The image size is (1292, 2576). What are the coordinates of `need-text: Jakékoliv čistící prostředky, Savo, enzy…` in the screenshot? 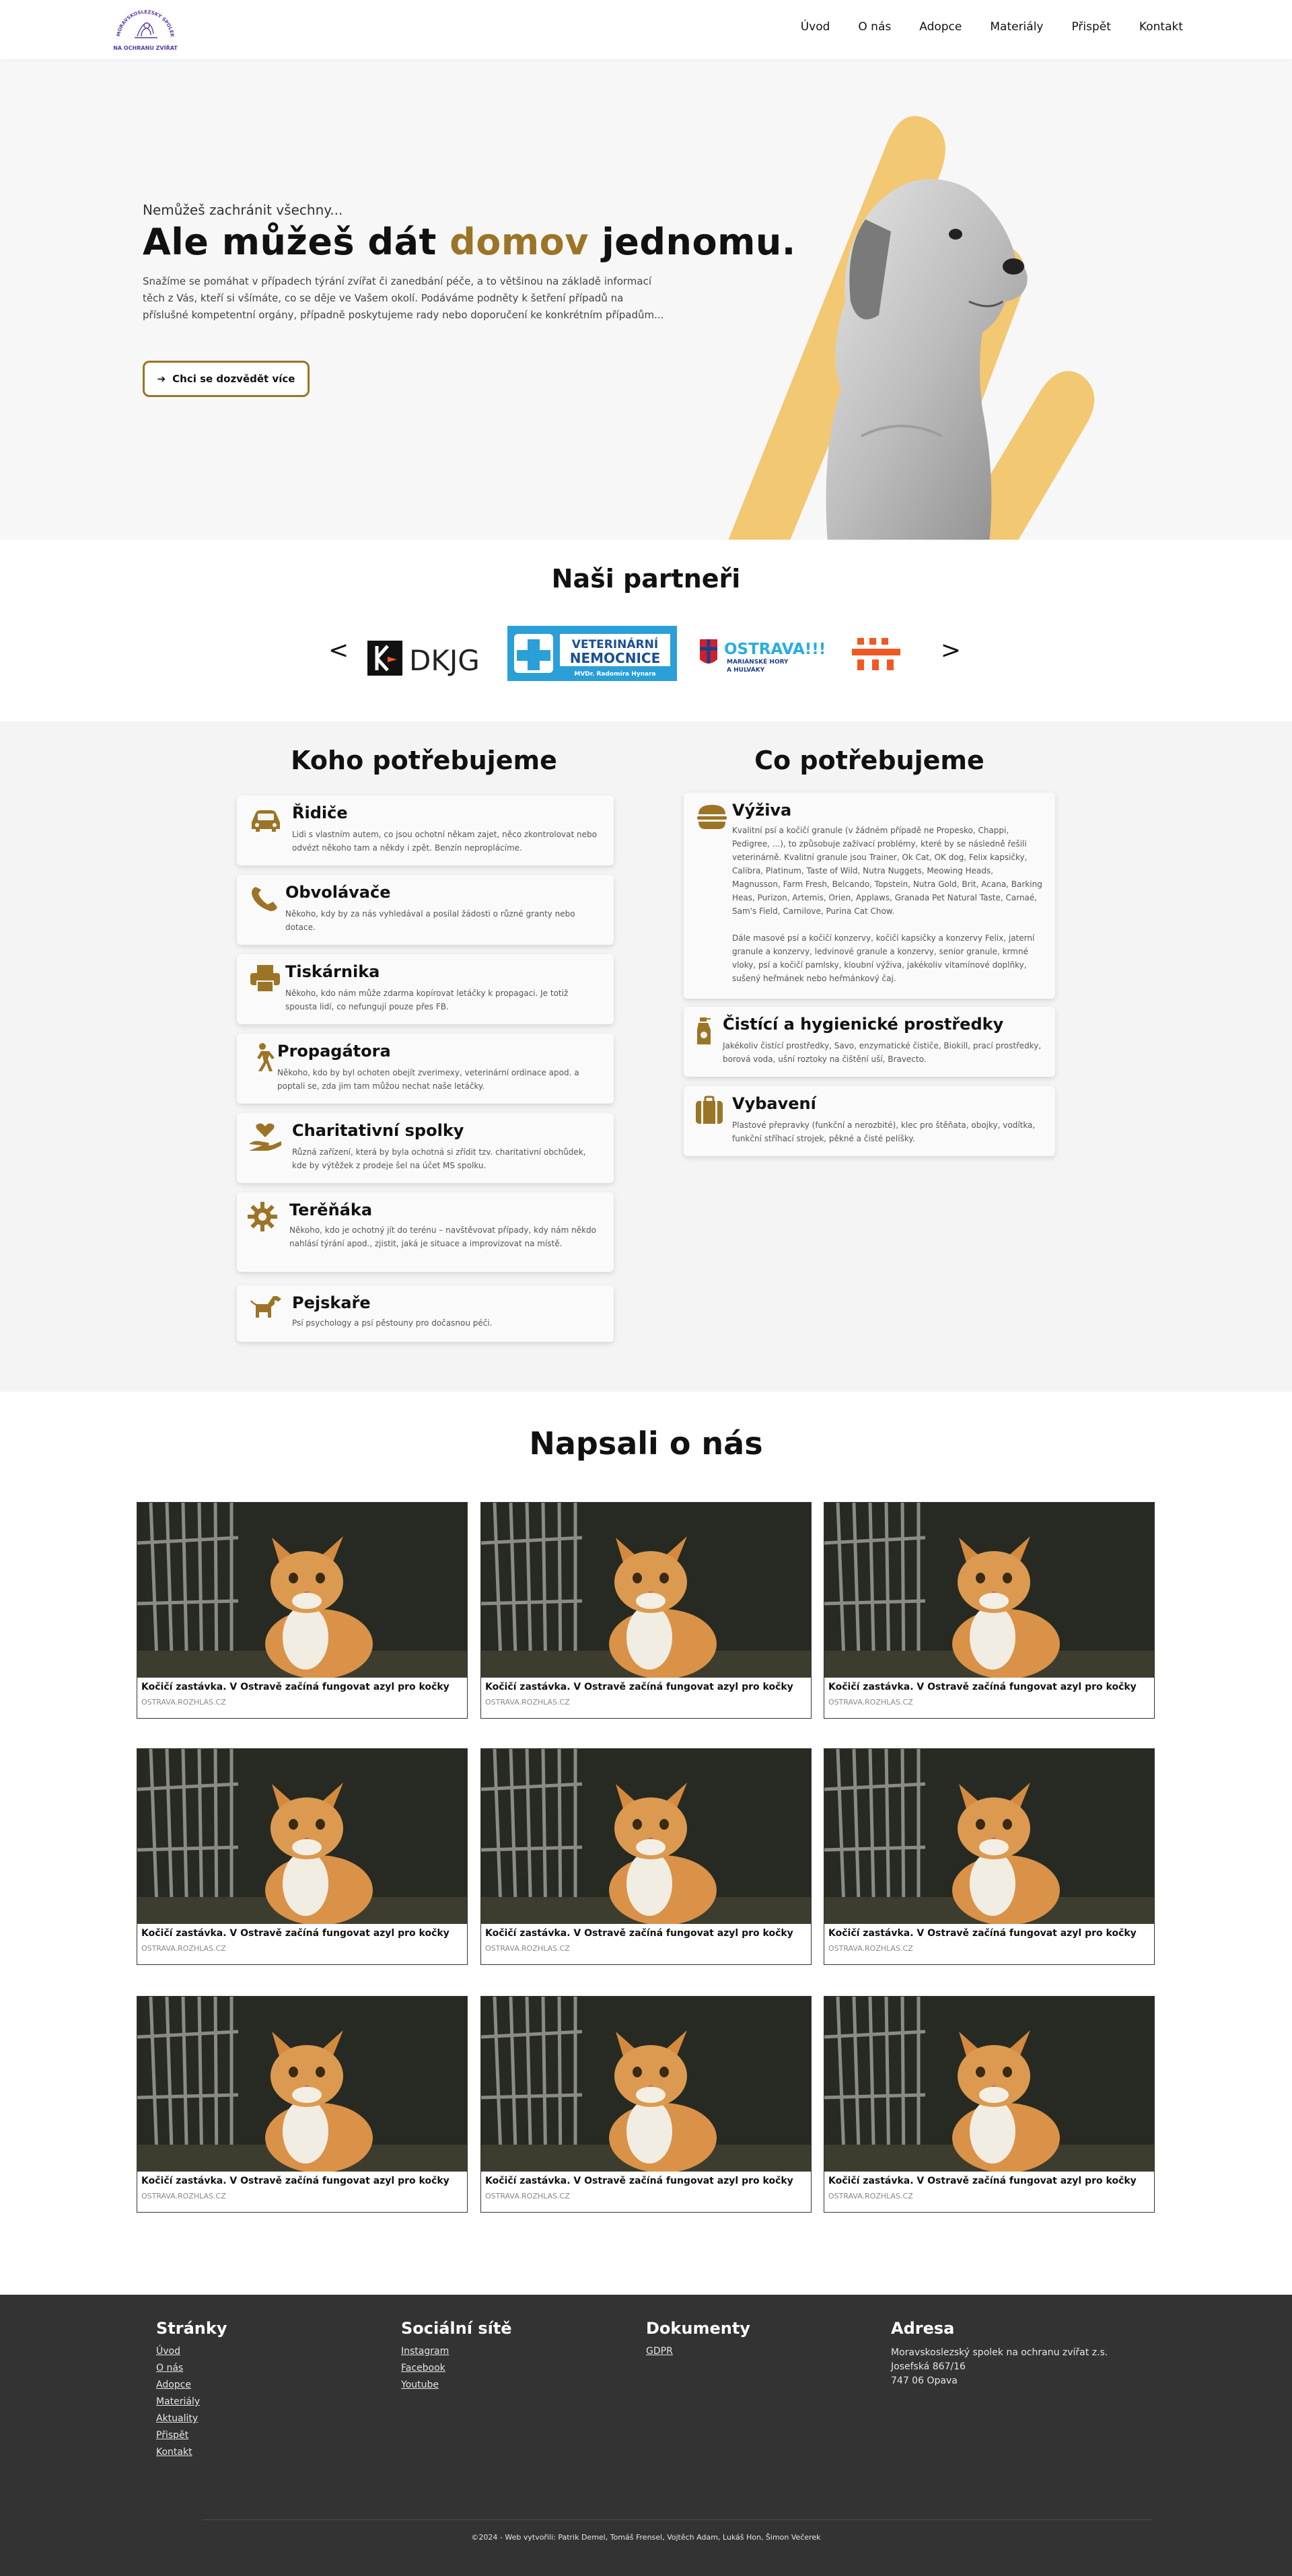 It's located at (883, 1052).